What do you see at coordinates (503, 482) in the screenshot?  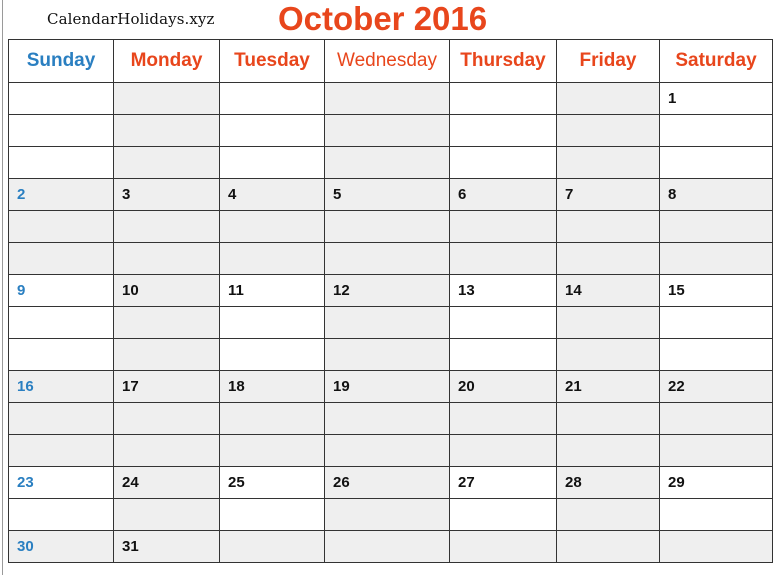 I see `day-cell: 27` at bounding box center [503, 482].